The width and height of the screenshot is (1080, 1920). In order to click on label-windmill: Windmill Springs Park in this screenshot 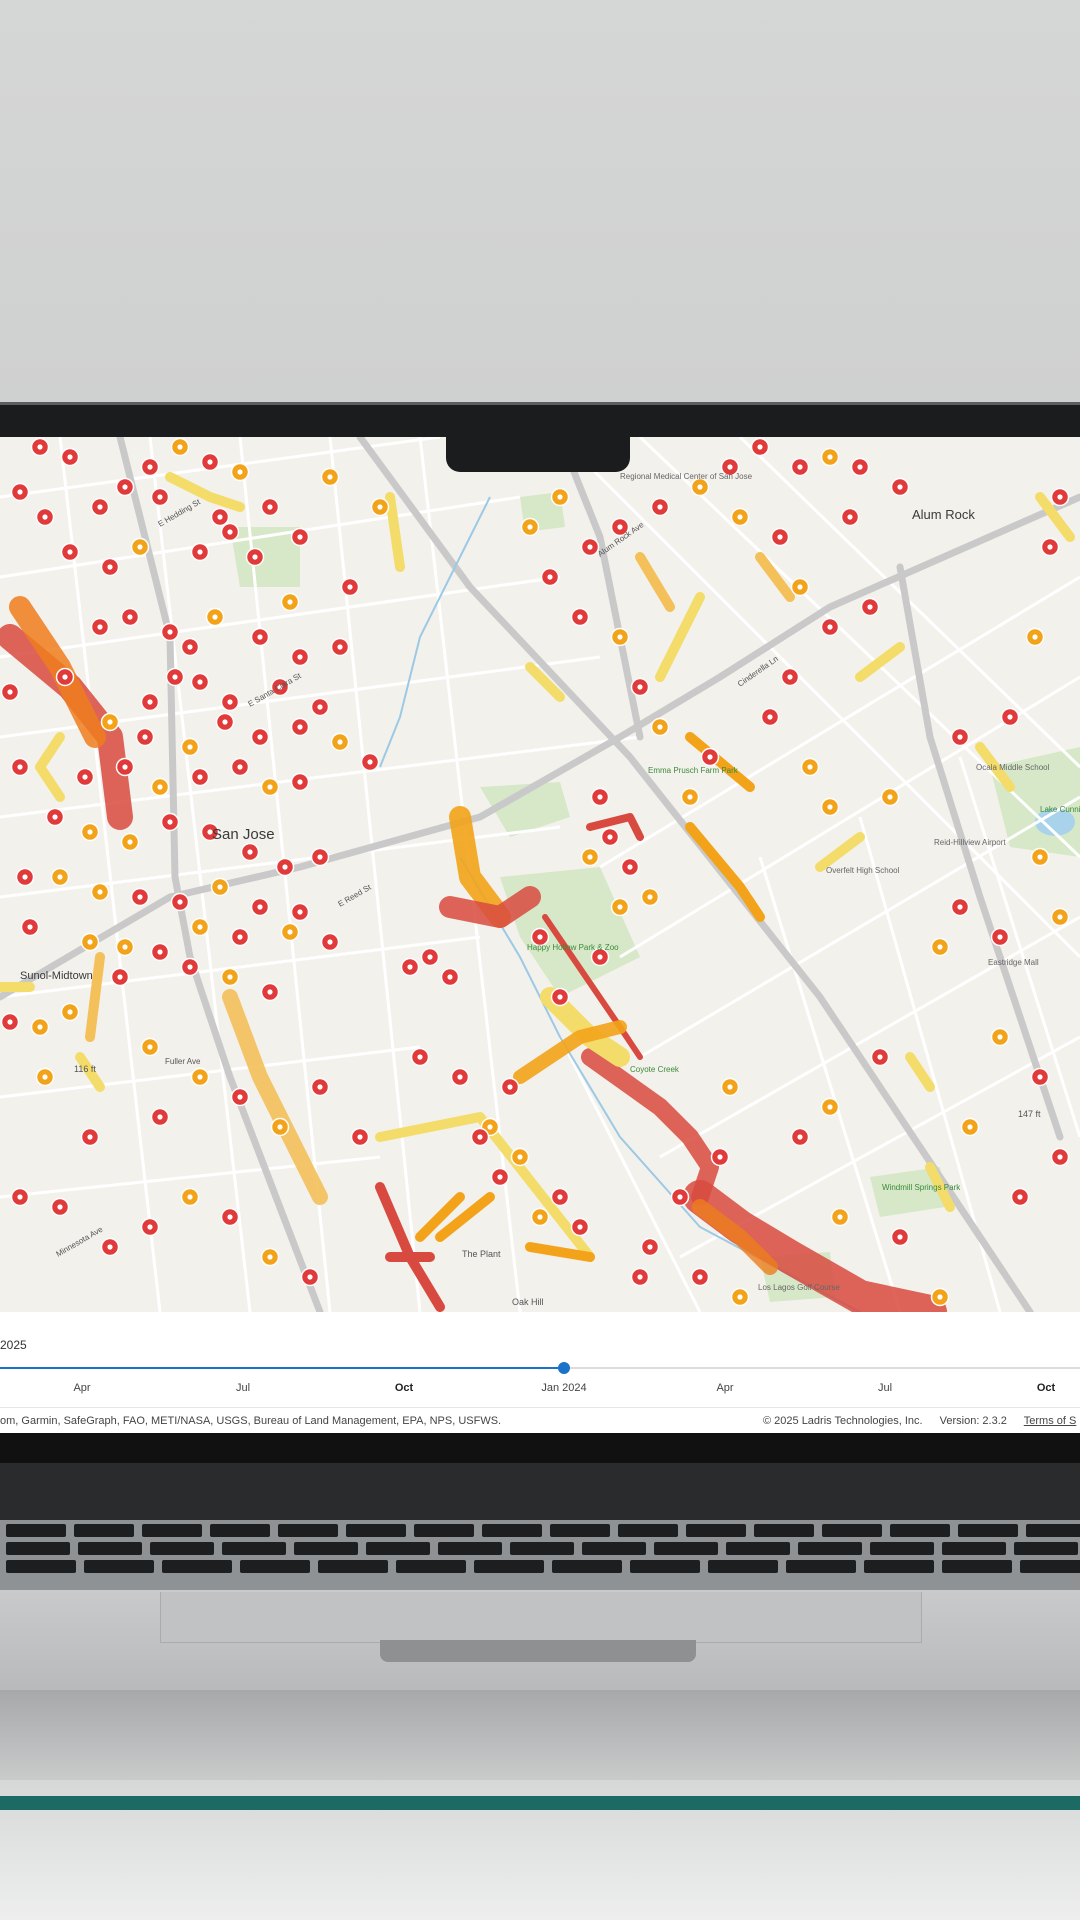, I will do `click(921, 1187)`.